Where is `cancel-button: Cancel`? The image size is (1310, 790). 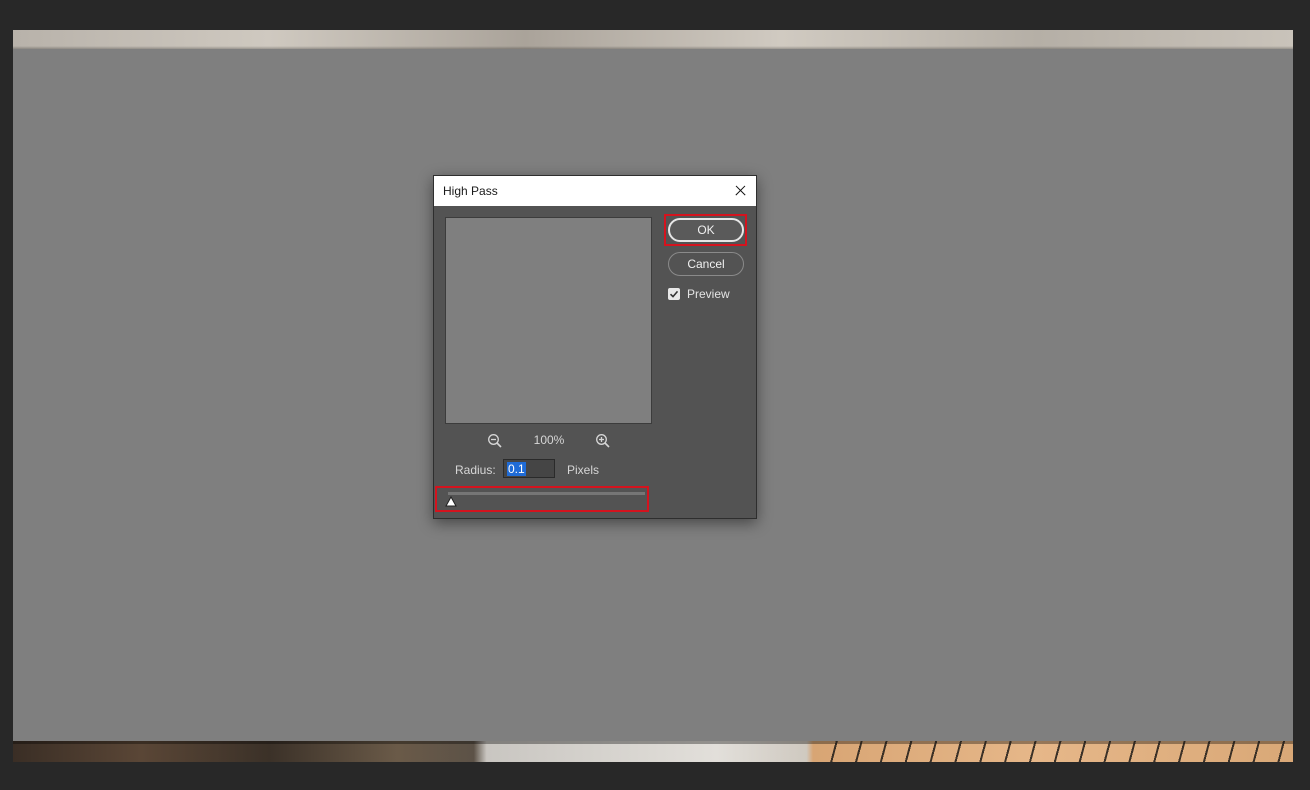 cancel-button: Cancel is located at coordinates (706, 264).